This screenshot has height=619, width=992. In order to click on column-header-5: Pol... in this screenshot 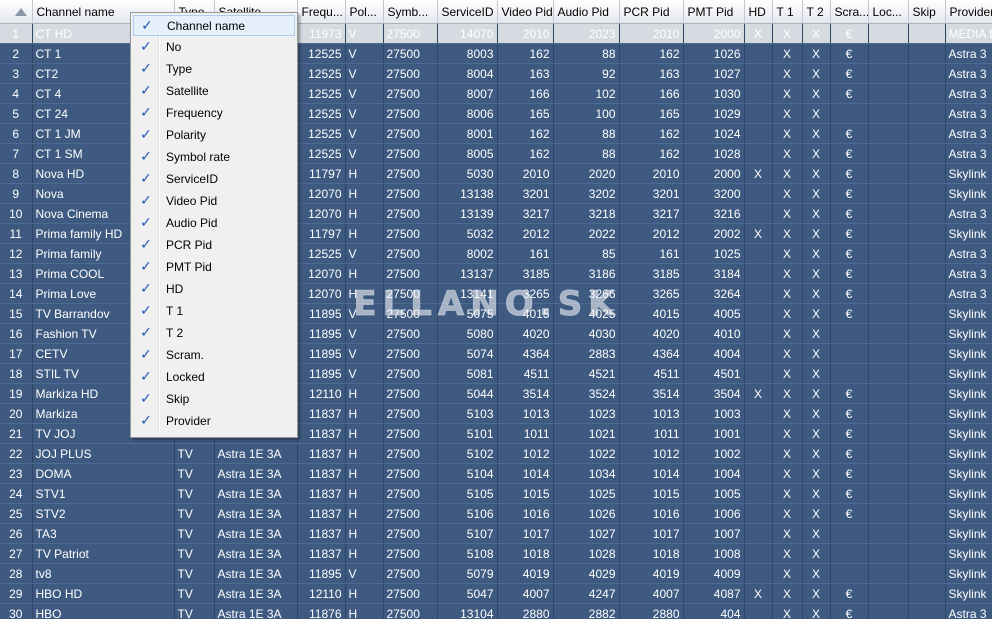, I will do `click(364, 12)`.